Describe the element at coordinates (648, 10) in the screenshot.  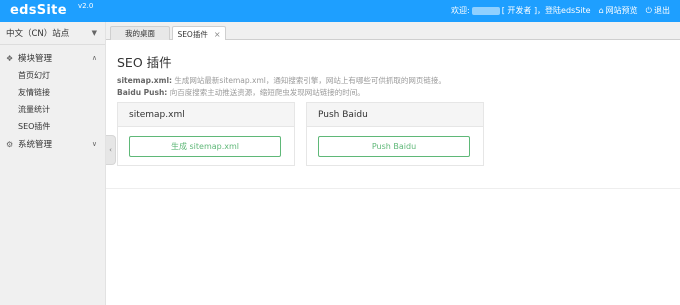
I see `power-icon: ⏻` at that location.